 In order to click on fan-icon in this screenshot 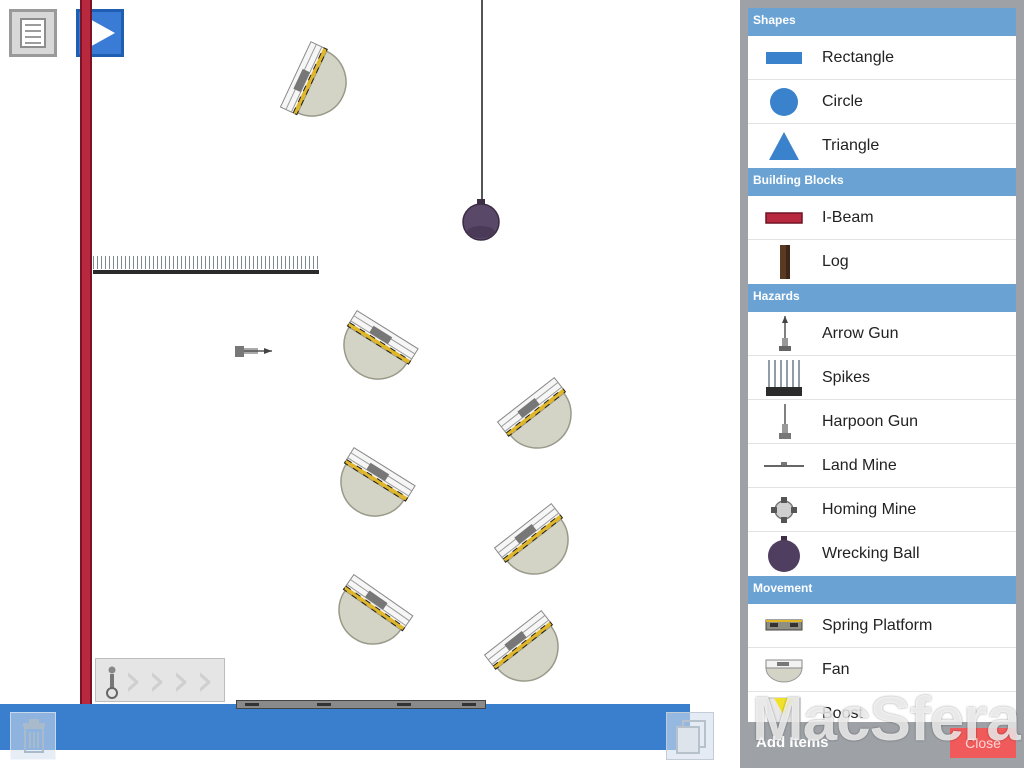, I will do `click(784, 671)`.